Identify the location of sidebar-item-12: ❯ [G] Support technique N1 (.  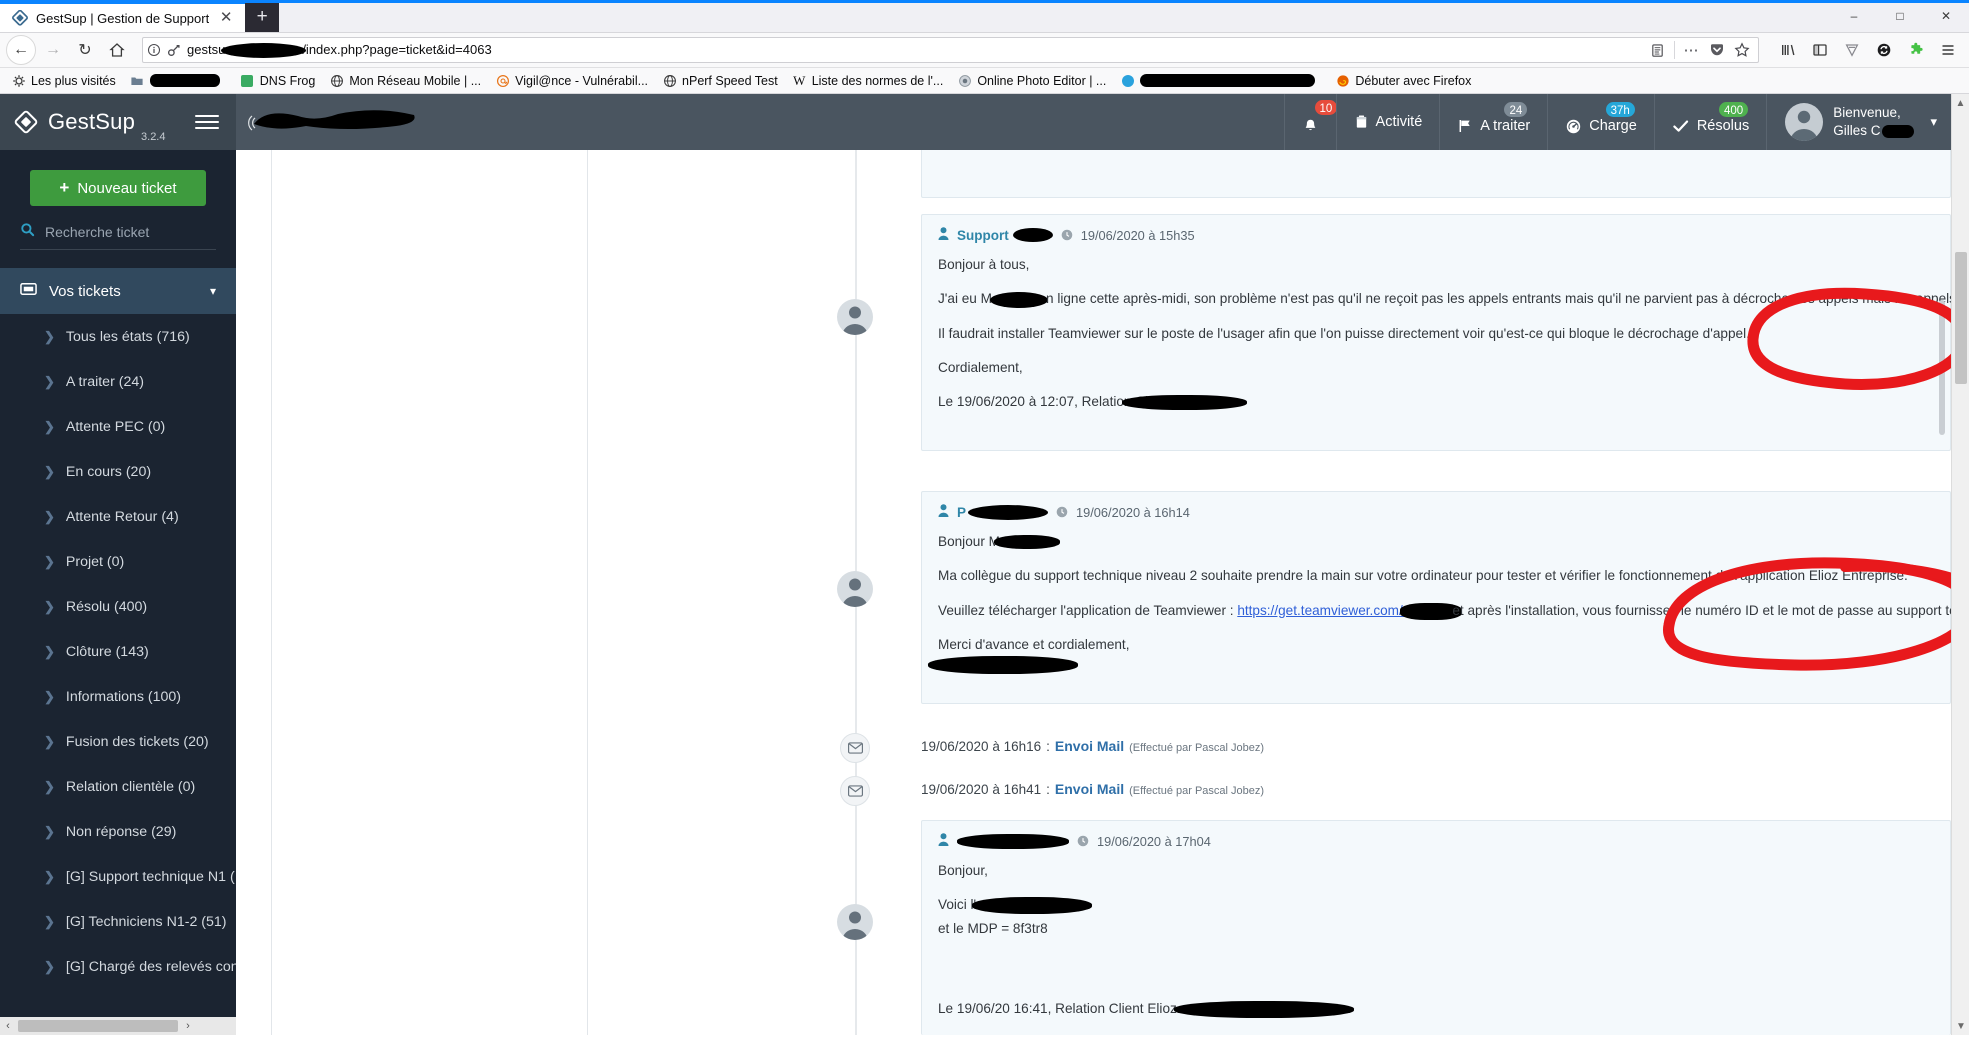
(118, 876).